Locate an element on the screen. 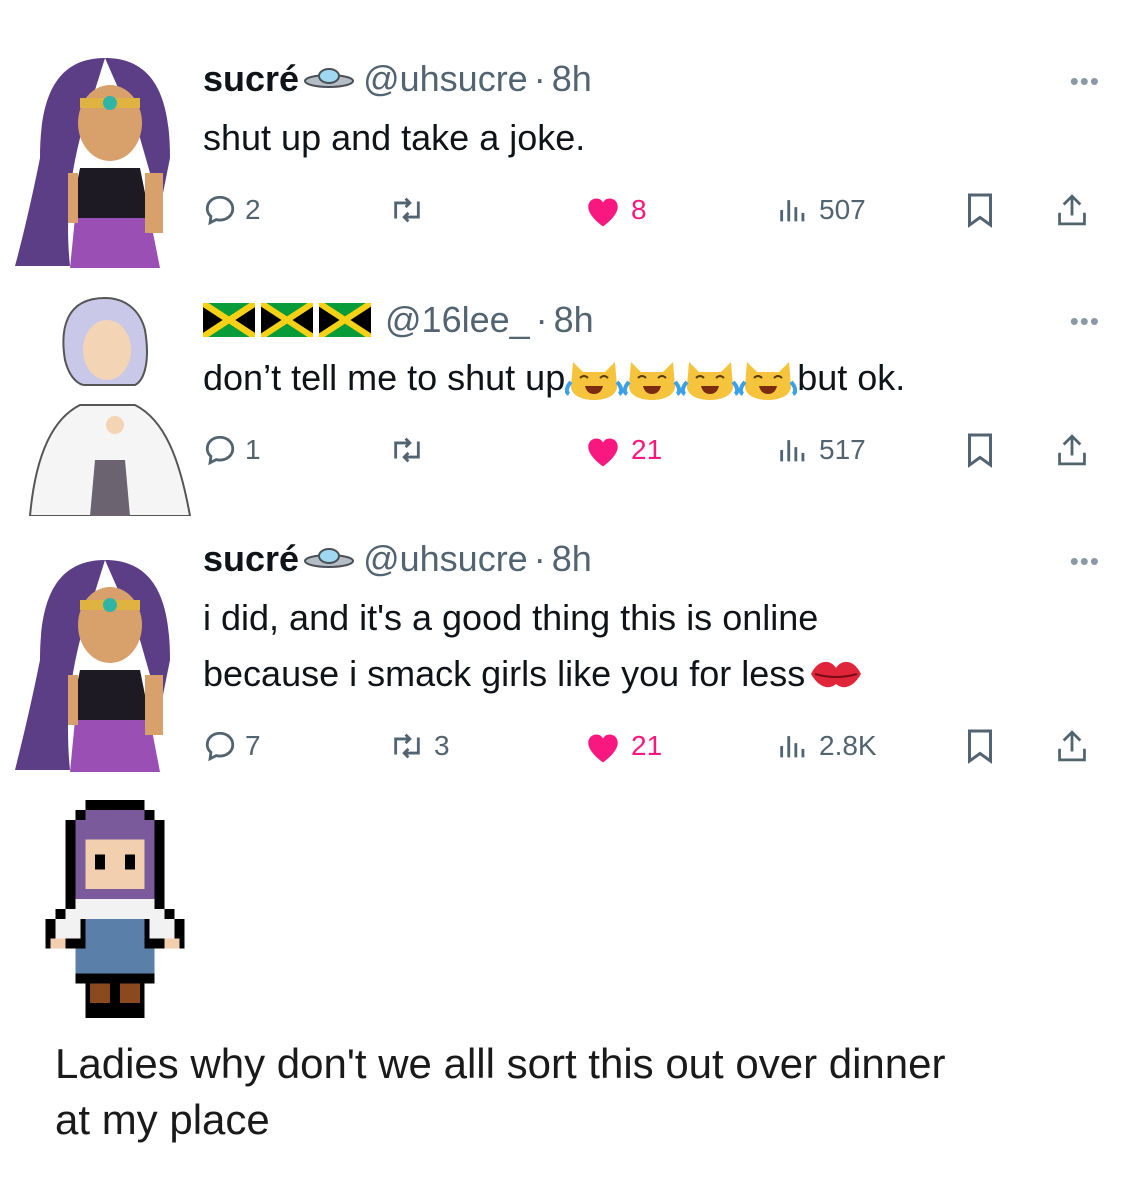  reply-count: 7 is located at coordinates (253, 745).